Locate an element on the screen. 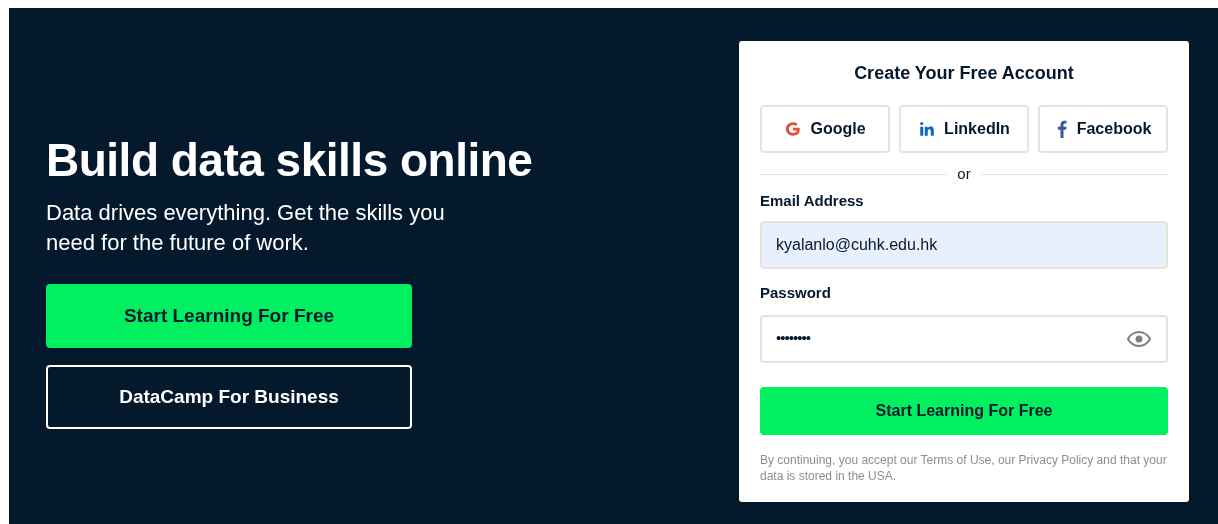 Image resolution: width=1218 pixels, height=524 pixels. social-login-button: Facebook is located at coordinates (1103, 129).